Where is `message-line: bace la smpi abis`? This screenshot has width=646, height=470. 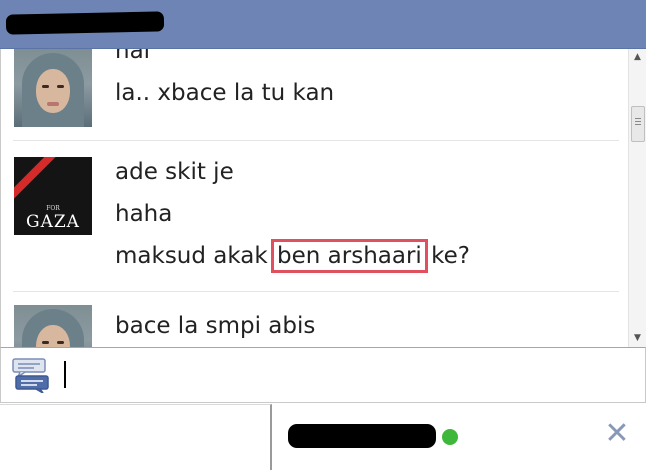 message-line: bace la smpi abis is located at coordinates (215, 326).